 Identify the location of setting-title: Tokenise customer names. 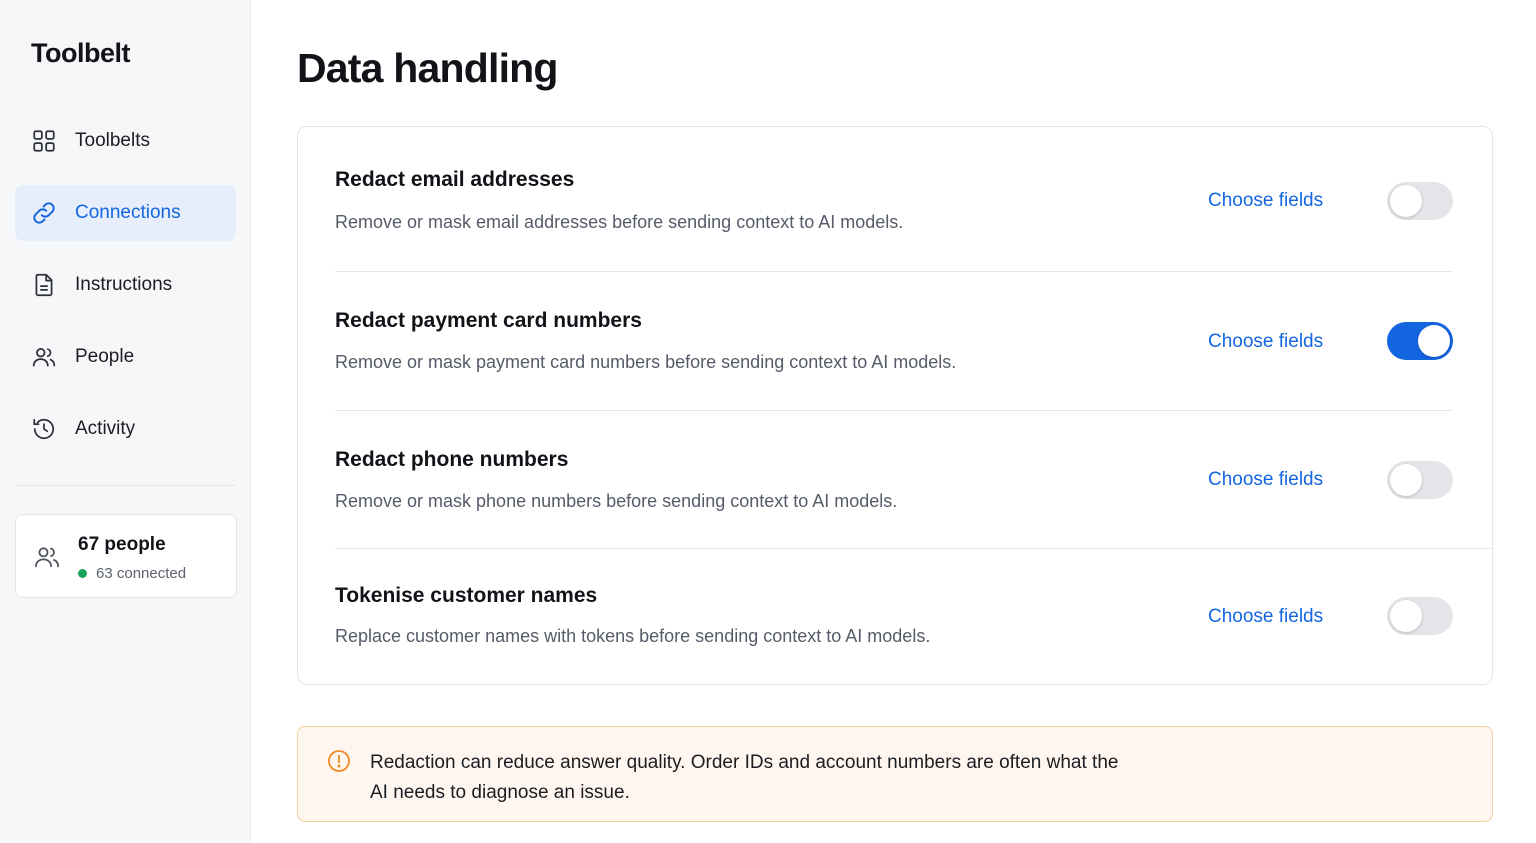
(466, 595).